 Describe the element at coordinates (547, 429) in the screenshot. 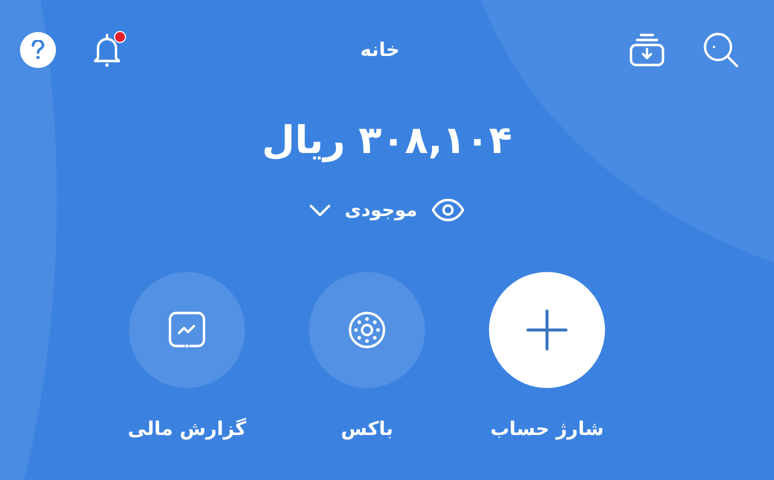

I see `action-label: شارژ حساب` at that location.